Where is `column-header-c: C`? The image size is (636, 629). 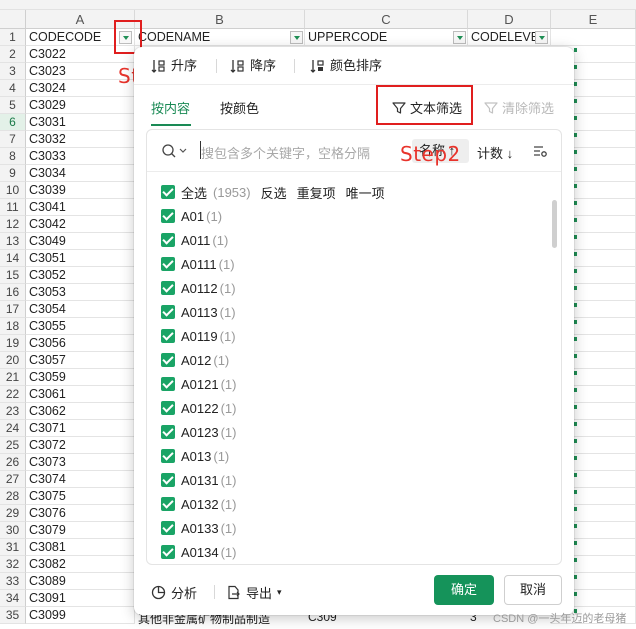
column-header-c: C is located at coordinates (386, 19).